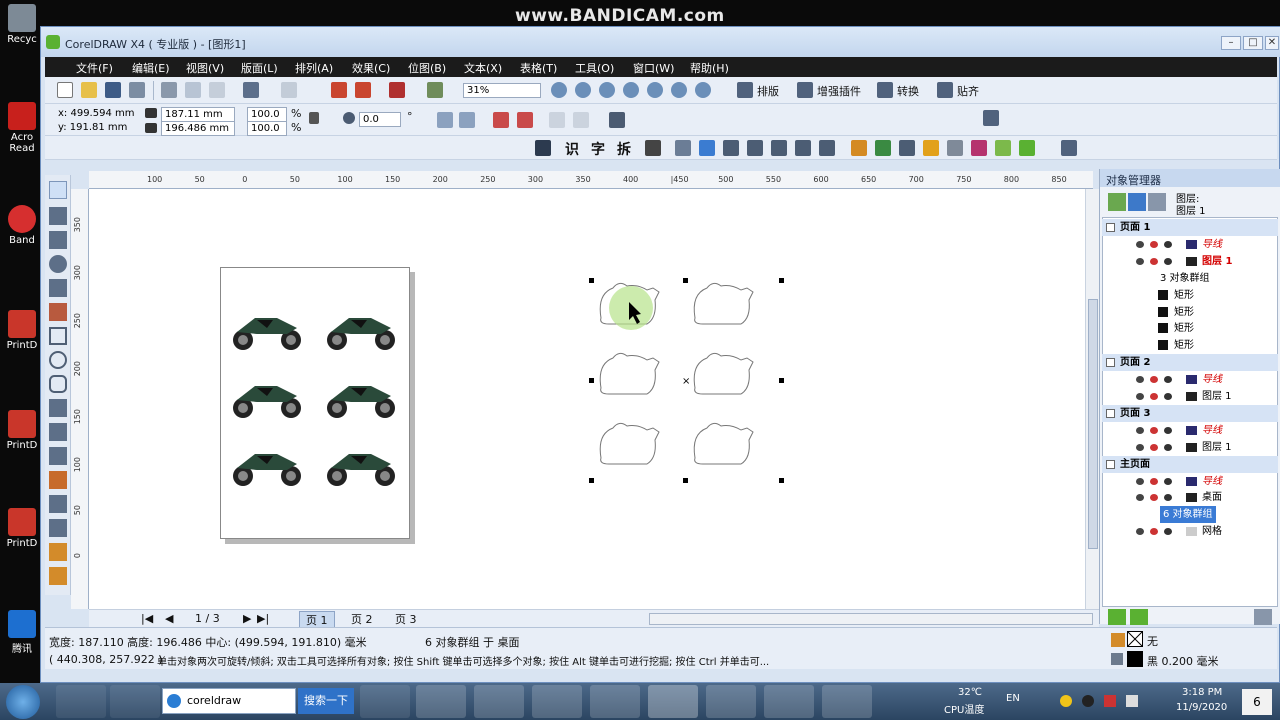 The width and height of the screenshot is (1280, 720). I want to click on ie-taskbar-icon, so click(81, 701).